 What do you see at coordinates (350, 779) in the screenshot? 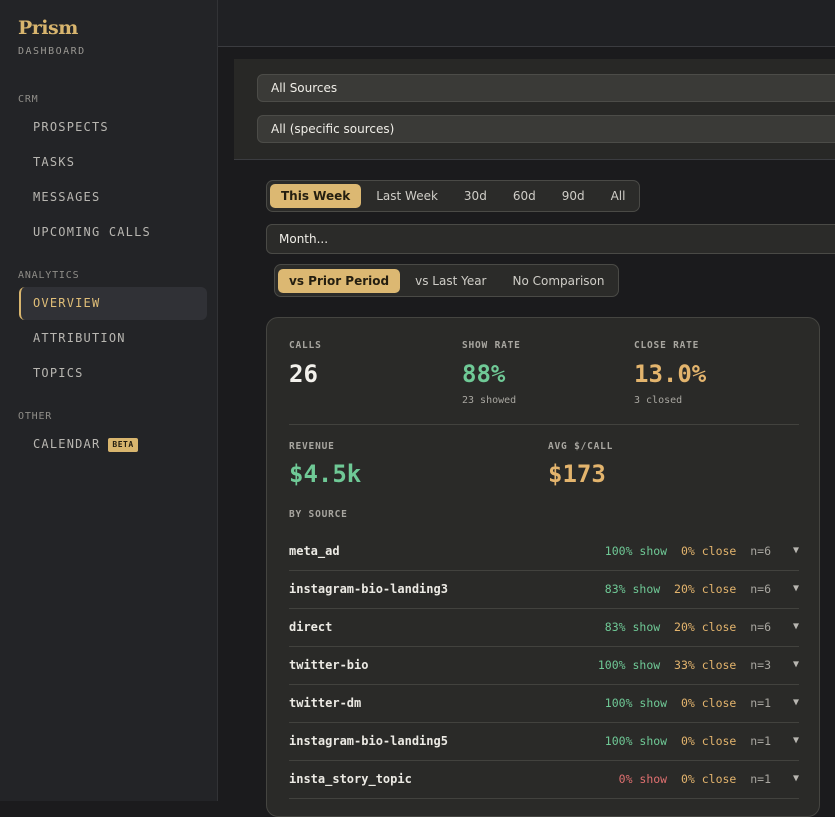
I see `source-name: insta_story_topic` at bounding box center [350, 779].